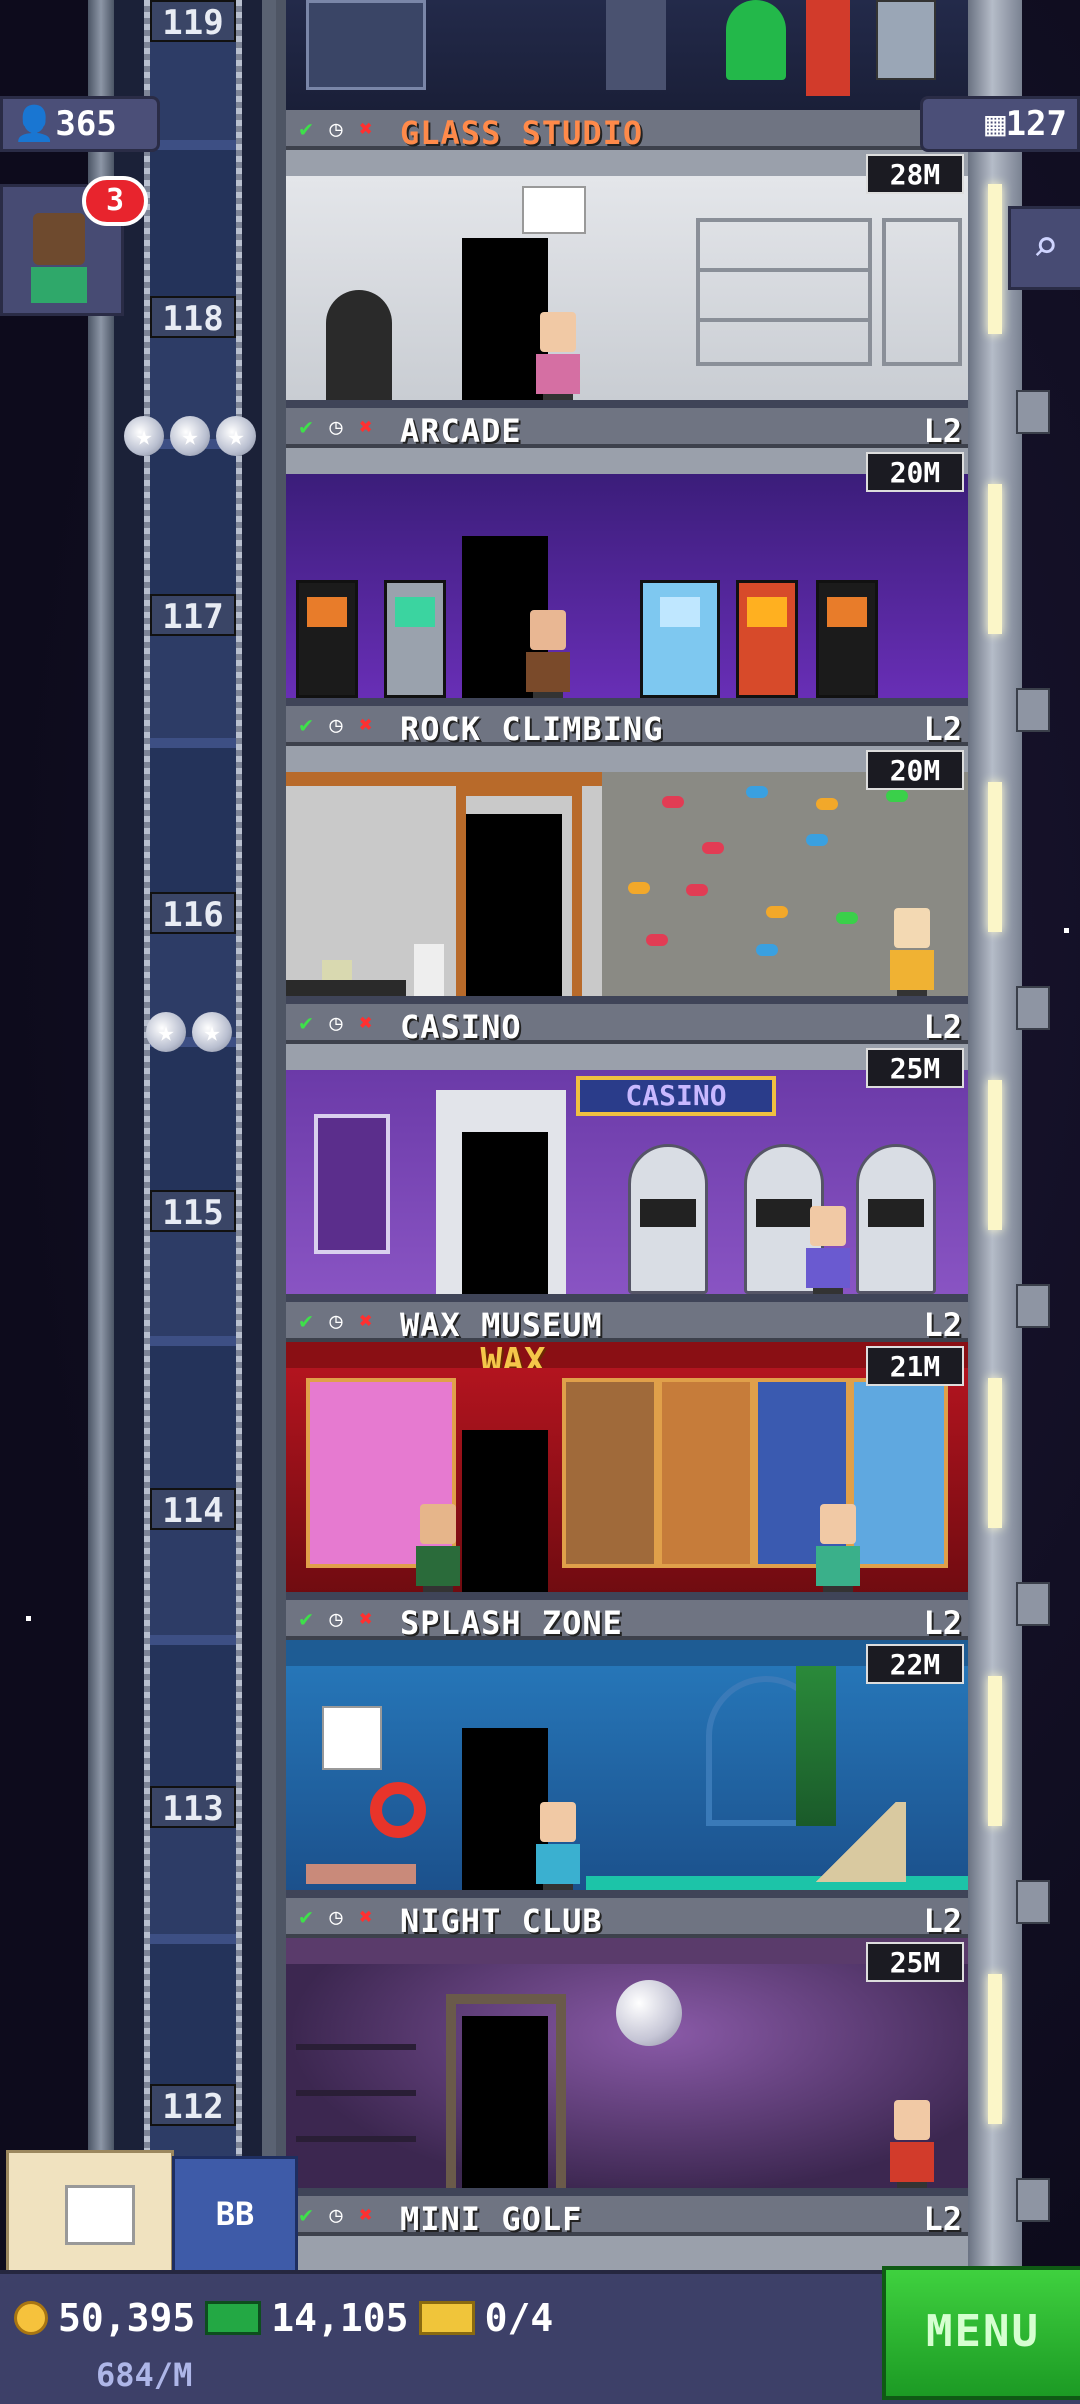 This screenshot has width=1080, height=2404. What do you see at coordinates (828, 48) in the screenshot?
I see `person-hero` at bounding box center [828, 48].